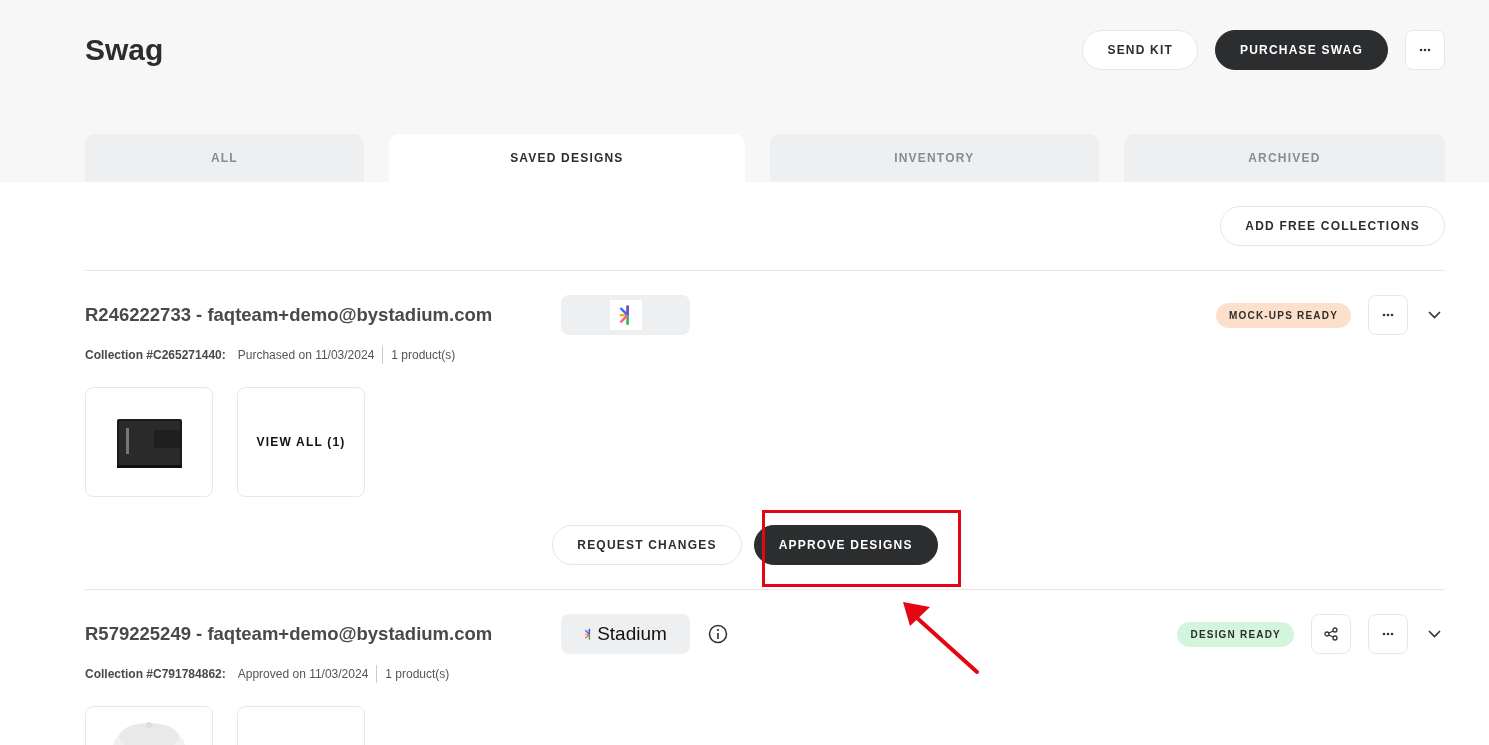 The width and height of the screenshot is (1489, 745). What do you see at coordinates (149, 442) in the screenshot?
I see `product-tile` at bounding box center [149, 442].